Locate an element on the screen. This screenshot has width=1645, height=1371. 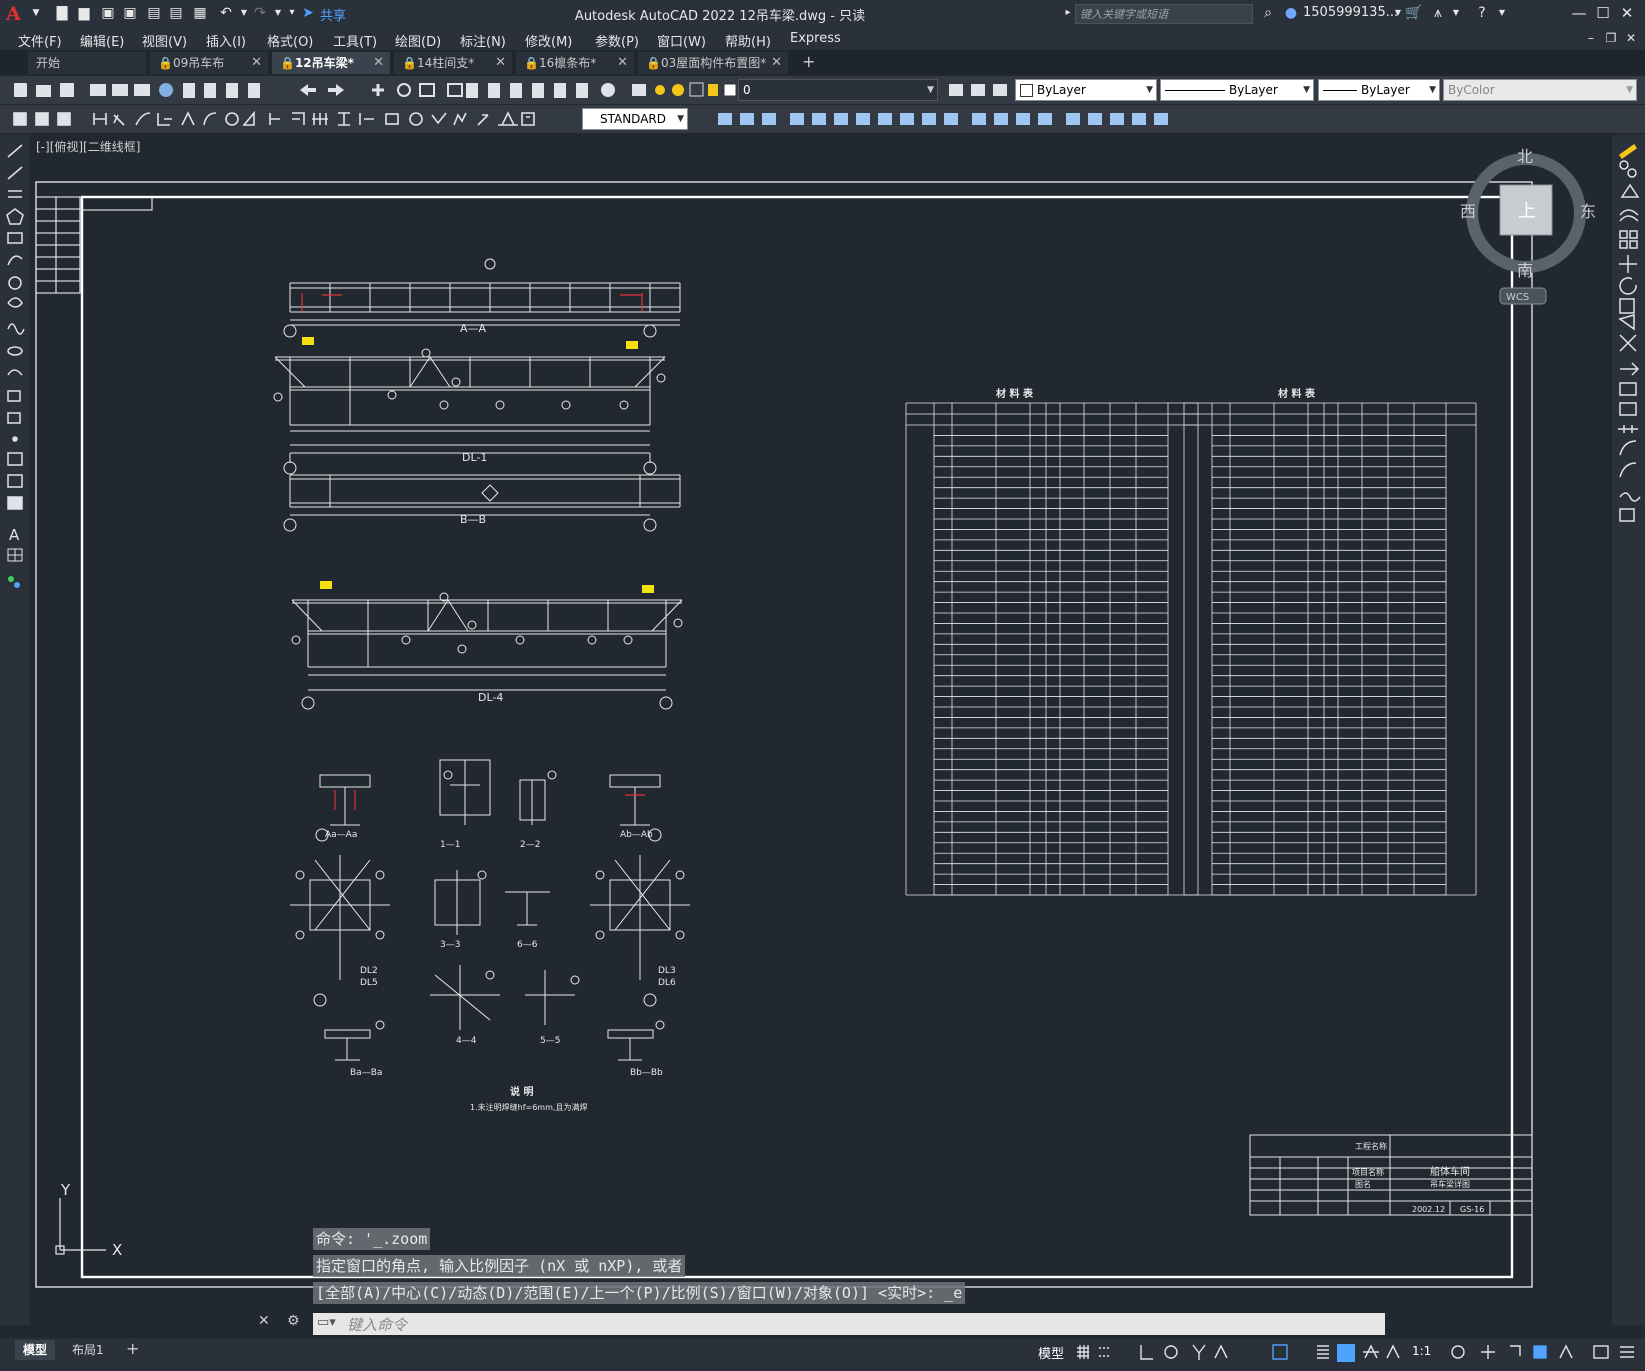
menu-insert: 插入(I) is located at coordinates (226, 40).